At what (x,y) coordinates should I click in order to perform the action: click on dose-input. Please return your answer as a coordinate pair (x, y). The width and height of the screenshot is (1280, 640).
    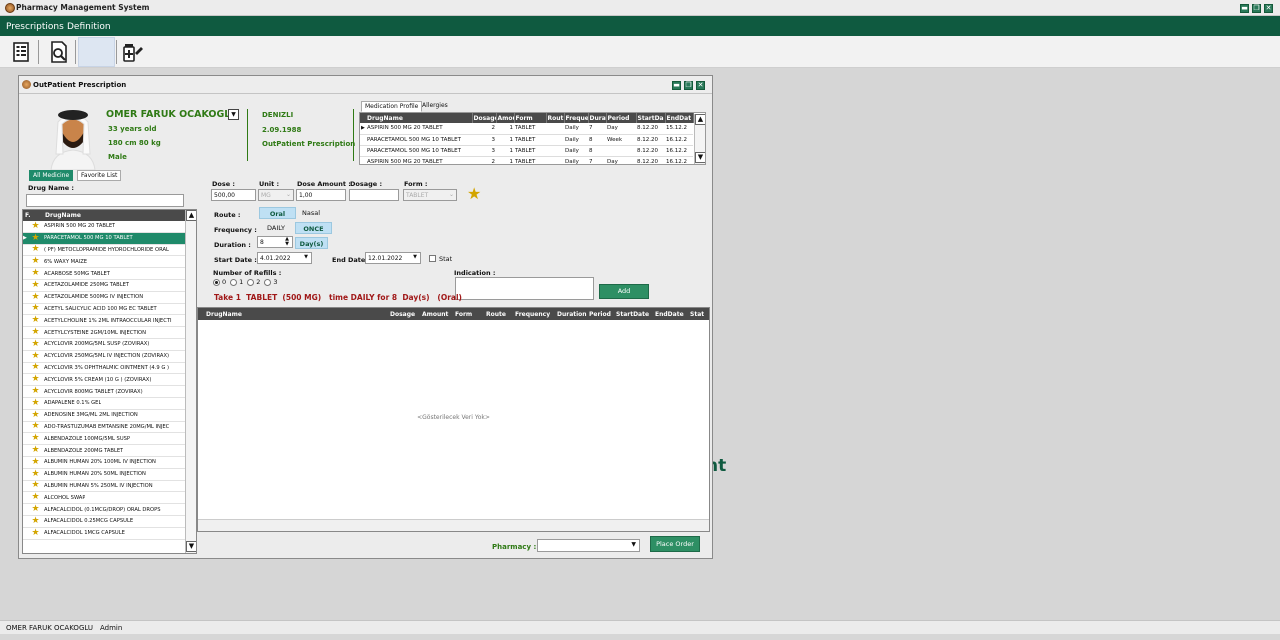
    Looking at the image, I should click on (233, 195).